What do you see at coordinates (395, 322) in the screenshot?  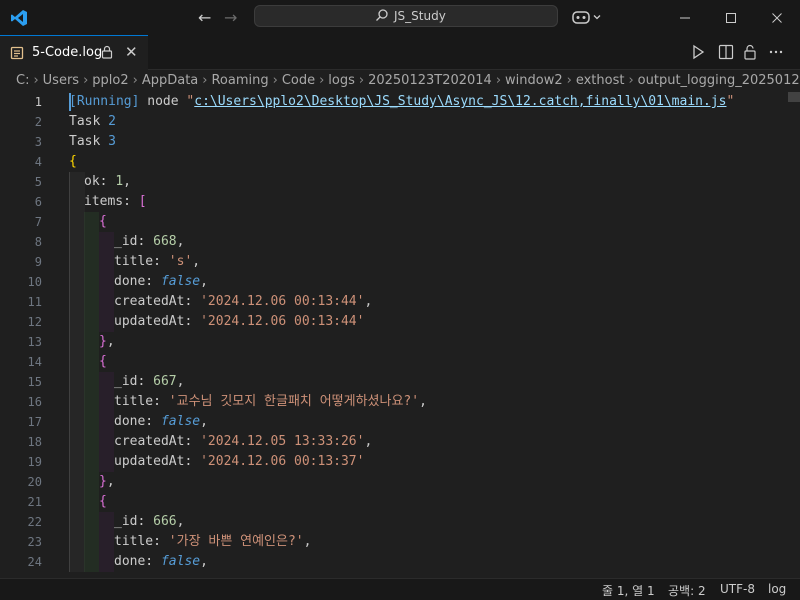 I see `code-line: 12 updatedAt: '2024.12.06 00:13:44'` at bounding box center [395, 322].